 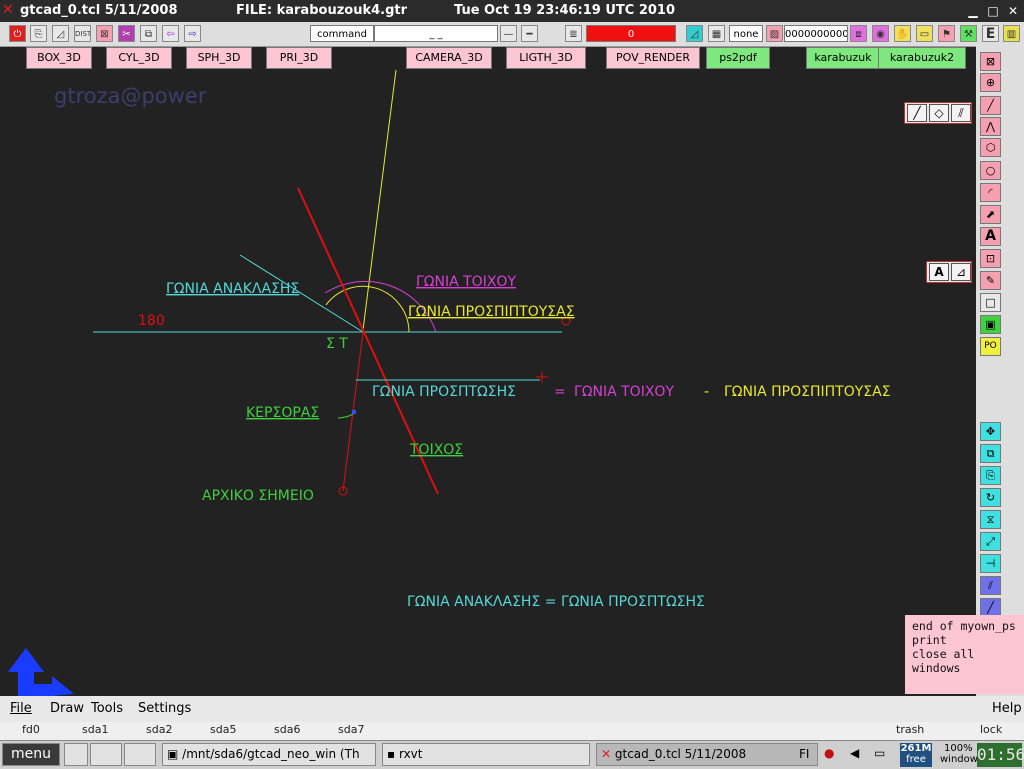 I want to click on task-file-manager: ▣ /mnt/sda6/gtcad_neo_win (Th, so click(x=269, y=754).